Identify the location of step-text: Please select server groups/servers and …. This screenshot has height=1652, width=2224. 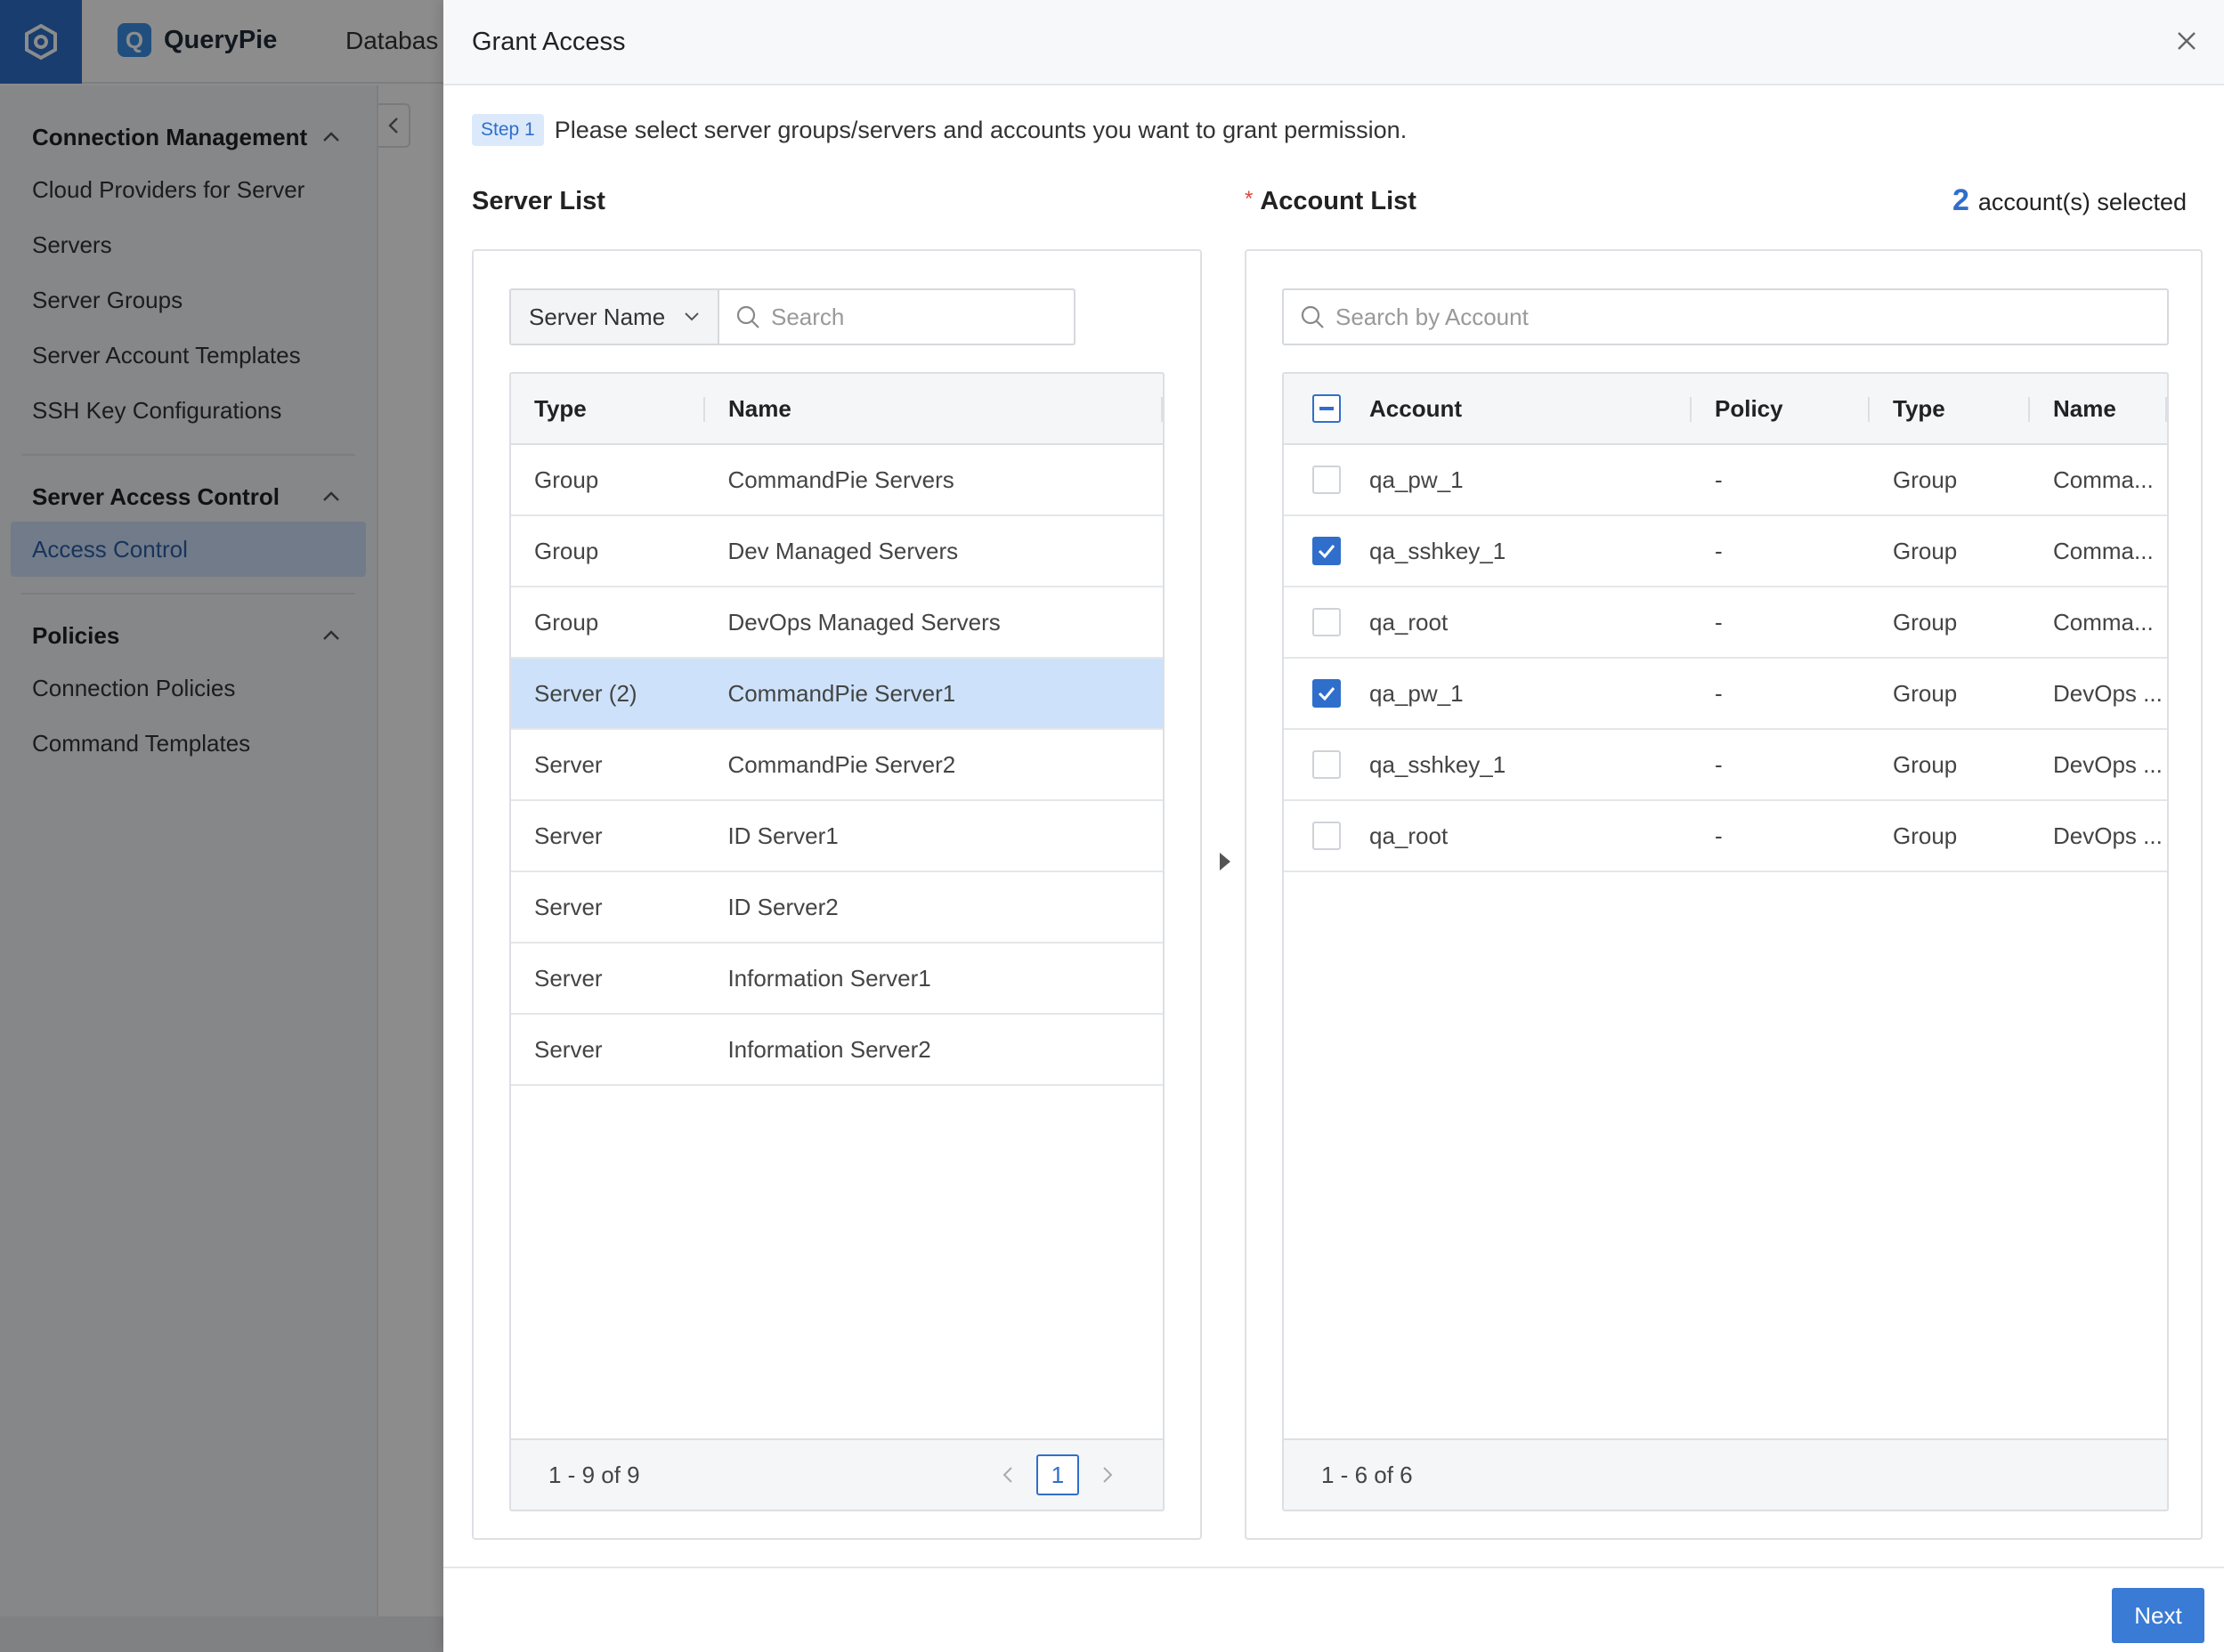
(981, 129).